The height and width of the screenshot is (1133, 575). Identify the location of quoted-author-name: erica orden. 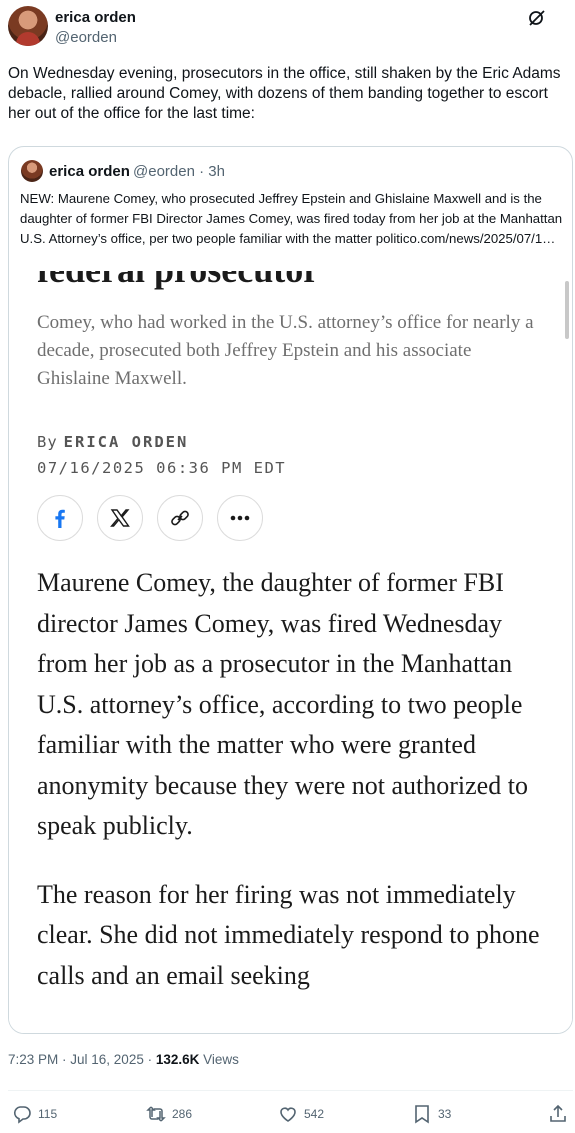
(89, 171).